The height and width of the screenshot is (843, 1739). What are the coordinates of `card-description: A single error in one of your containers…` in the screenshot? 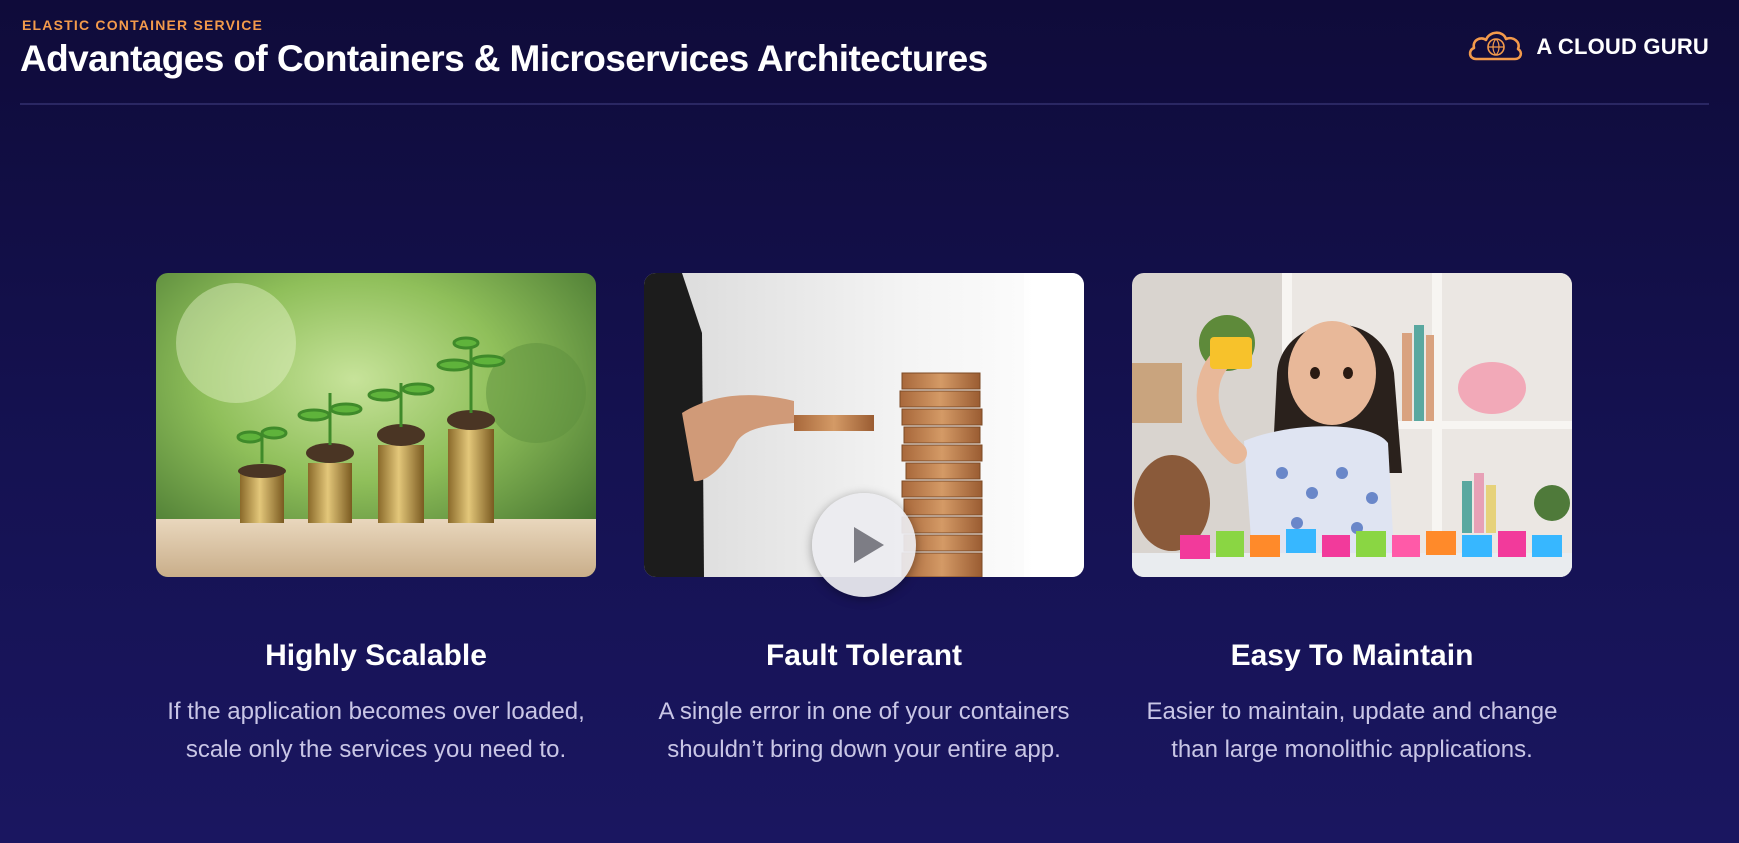 It's located at (864, 730).